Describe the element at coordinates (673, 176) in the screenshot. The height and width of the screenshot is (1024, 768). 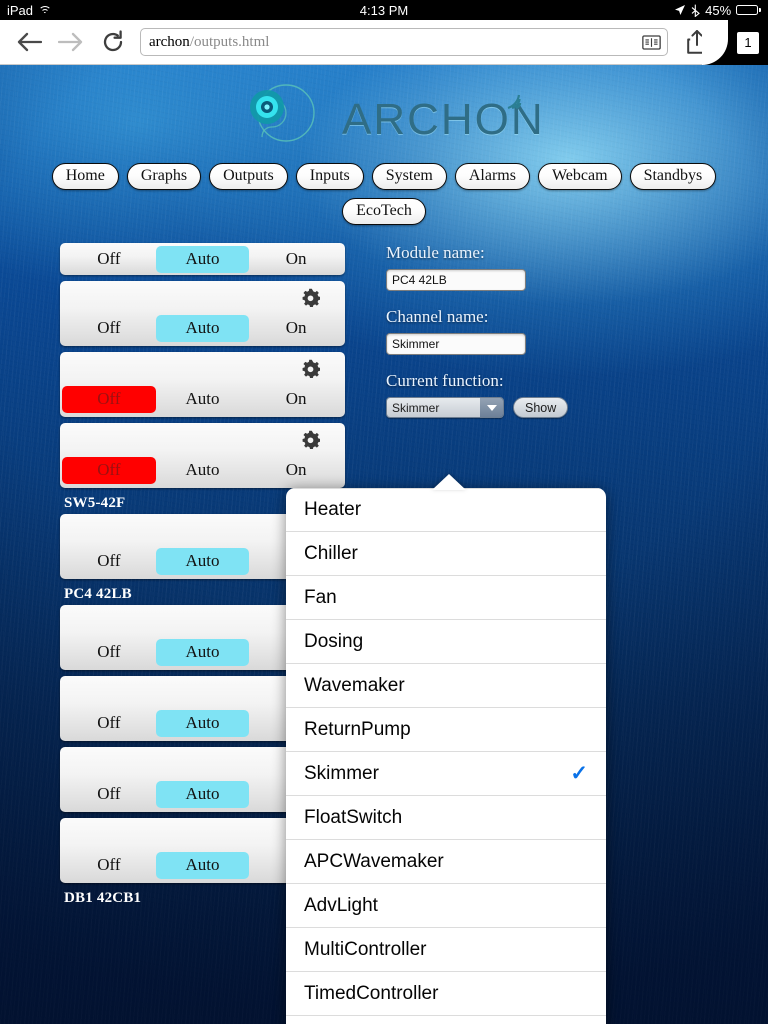
I see `nav-button-standbys: Standbys` at that location.